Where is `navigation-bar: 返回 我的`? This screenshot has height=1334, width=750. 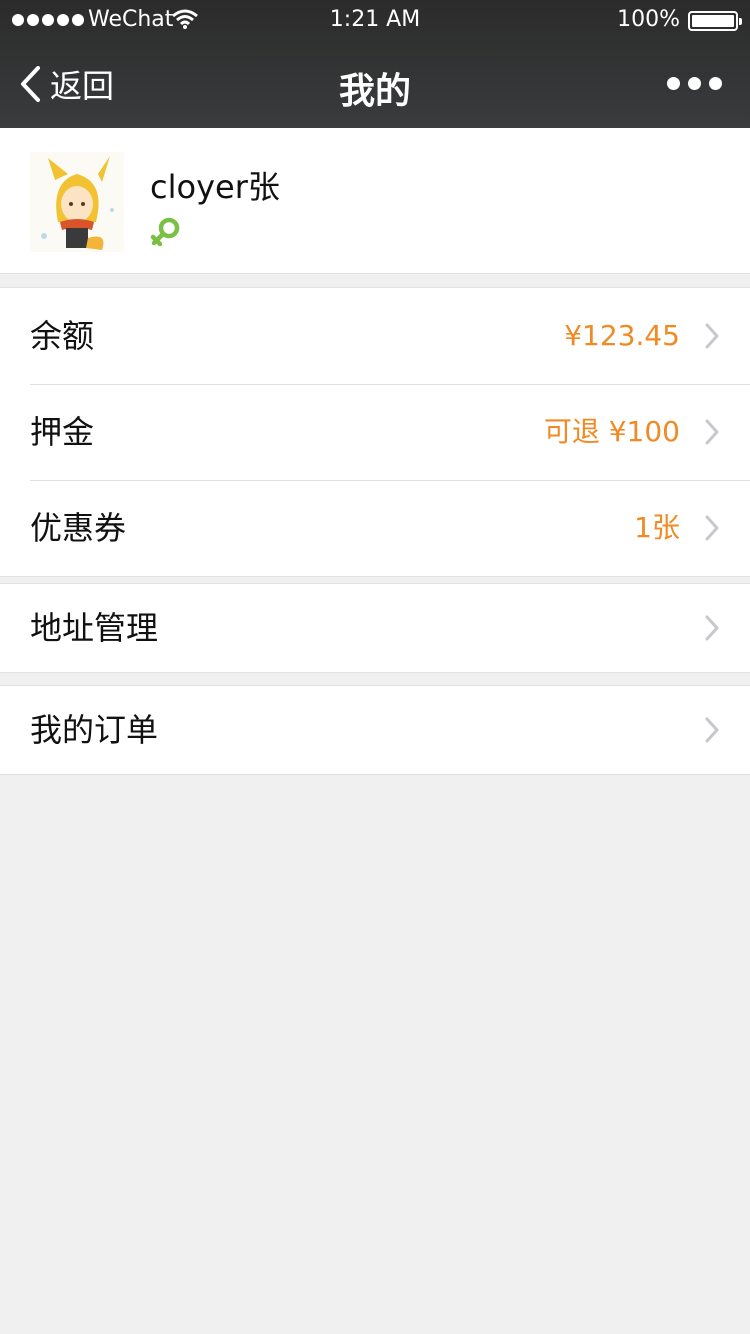 navigation-bar: 返回 我的 is located at coordinates (375, 84).